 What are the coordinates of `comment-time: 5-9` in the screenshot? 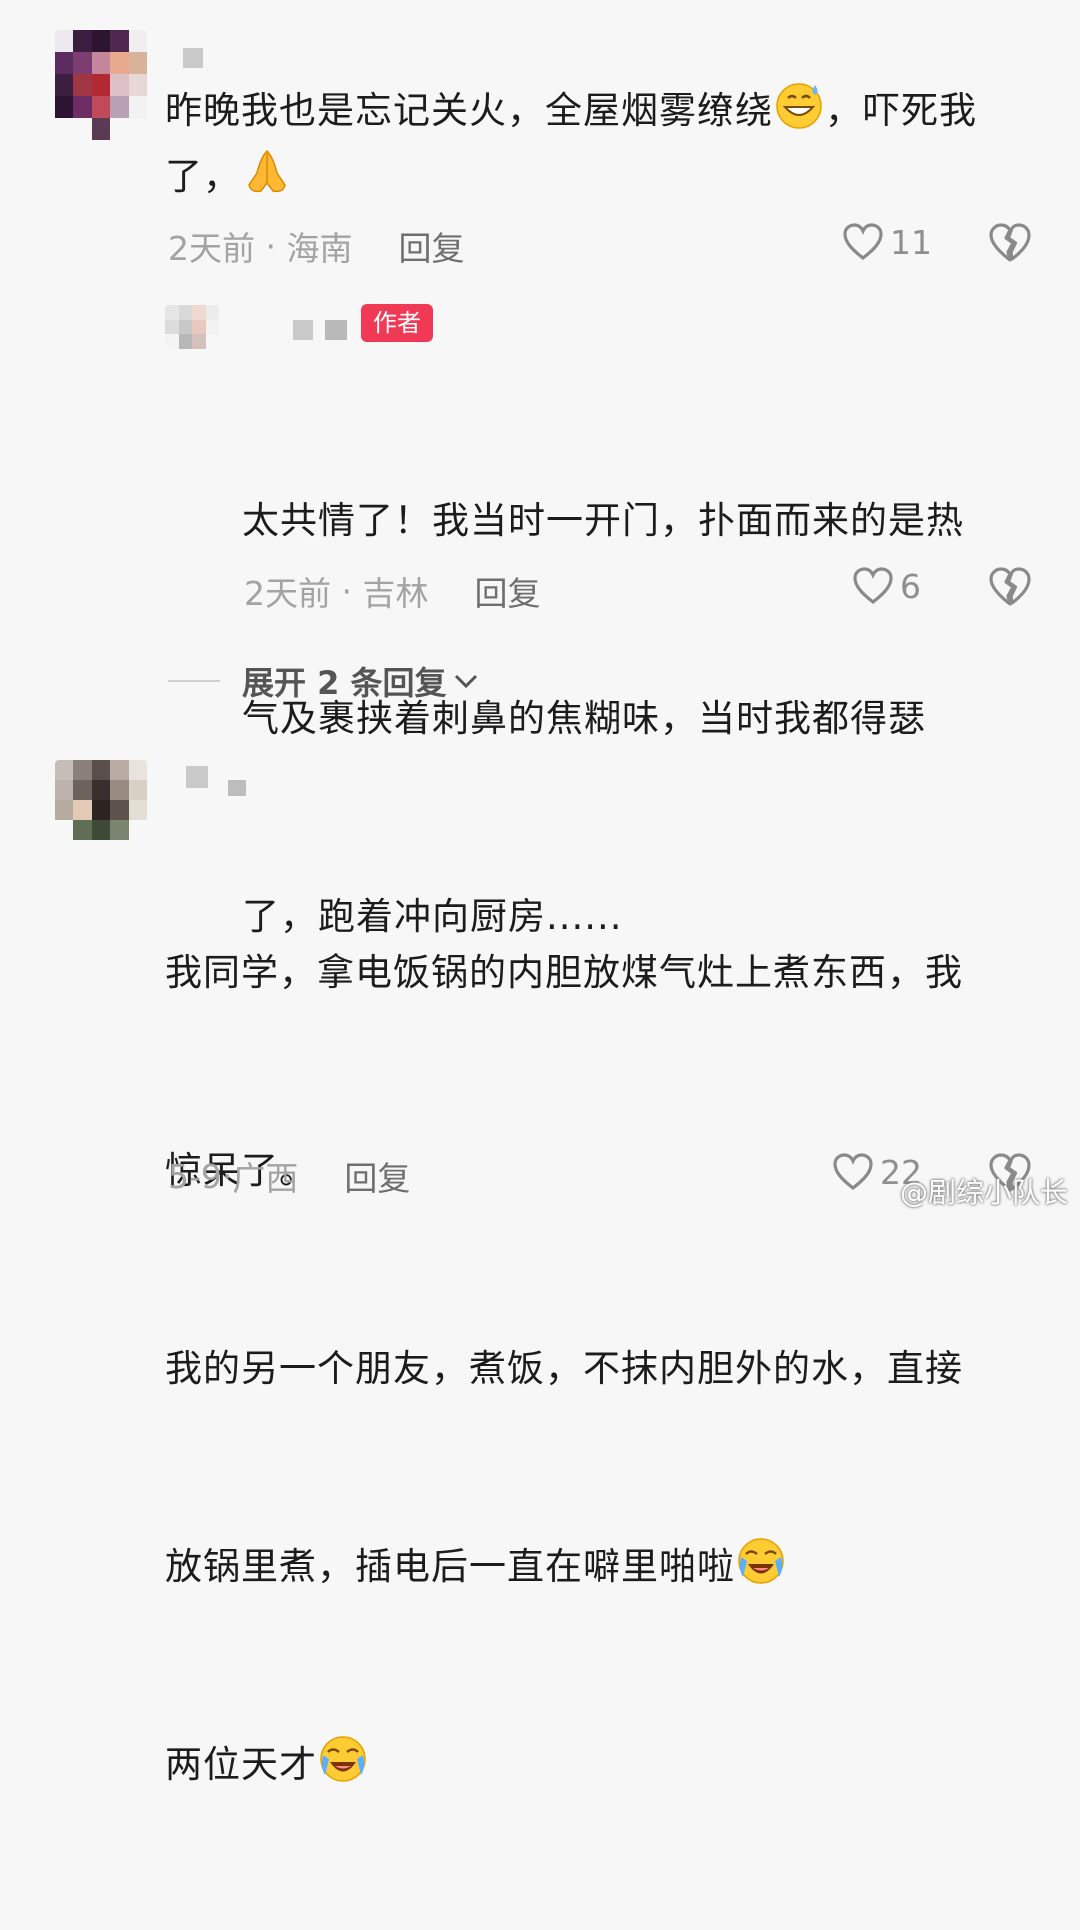 It's located at (195, 1176).